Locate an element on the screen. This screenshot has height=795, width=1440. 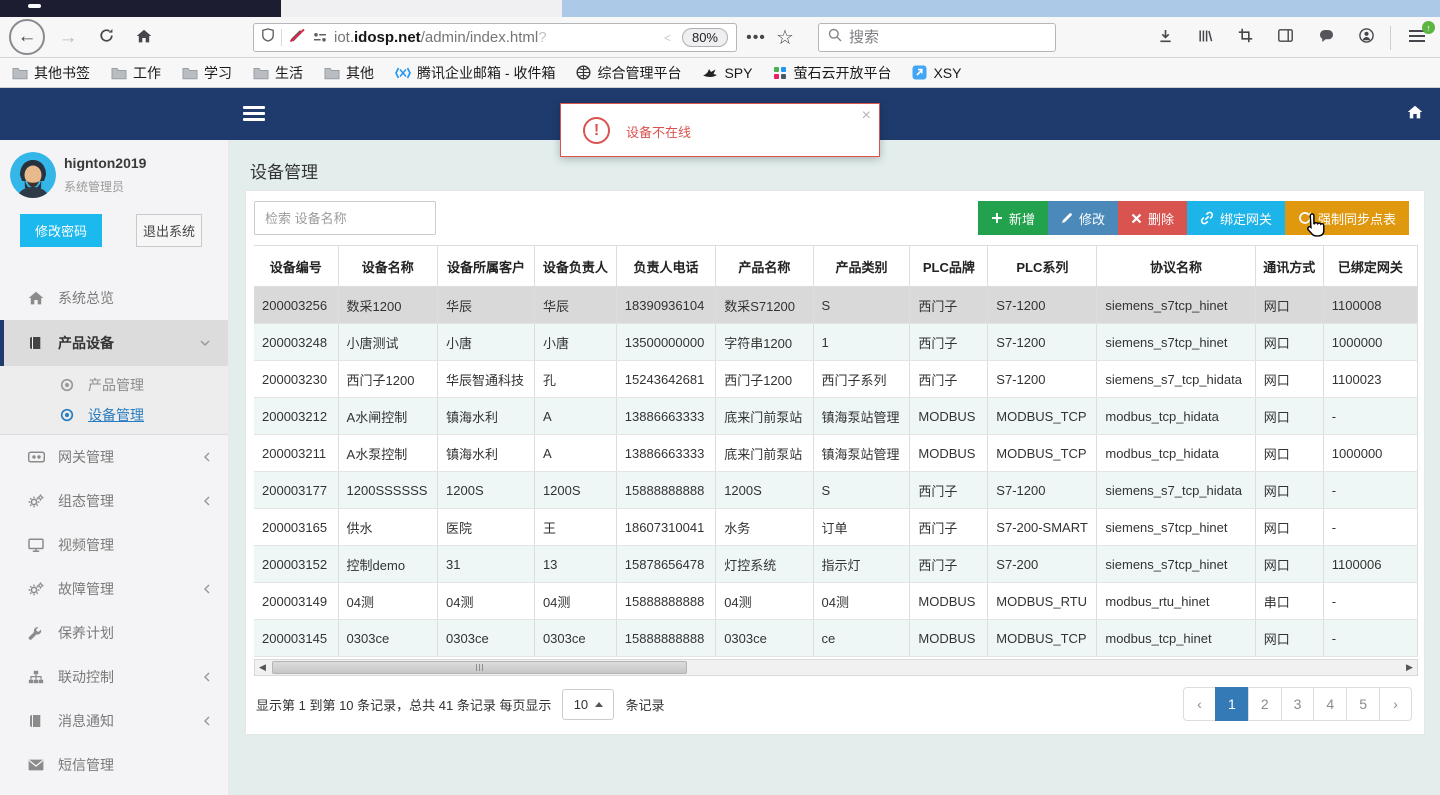
zoom-level-badge: 80% is located at coordinates (704, 37).